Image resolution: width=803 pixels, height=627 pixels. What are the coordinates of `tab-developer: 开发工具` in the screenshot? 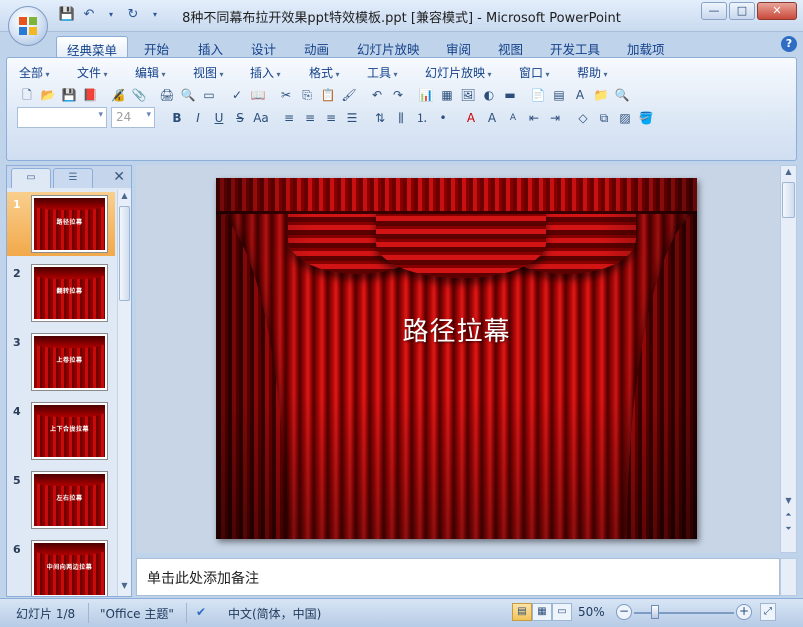 It's located at (575, 47).